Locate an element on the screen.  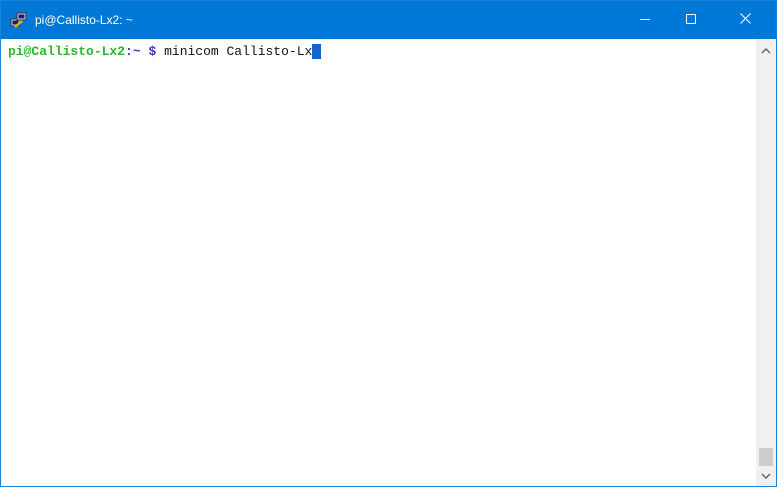
vertical-scrollbar is located at coordinates (766, 262).